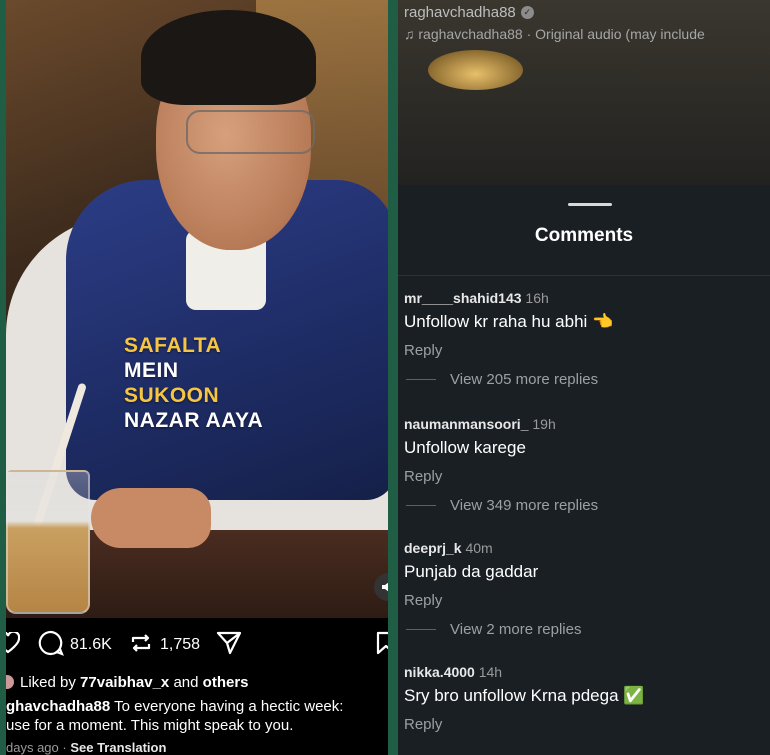 Image resolution: width=770 pixels, height=755 pixels. I want to click on view-replies-button: View 2 more replies, so click(584, 629).